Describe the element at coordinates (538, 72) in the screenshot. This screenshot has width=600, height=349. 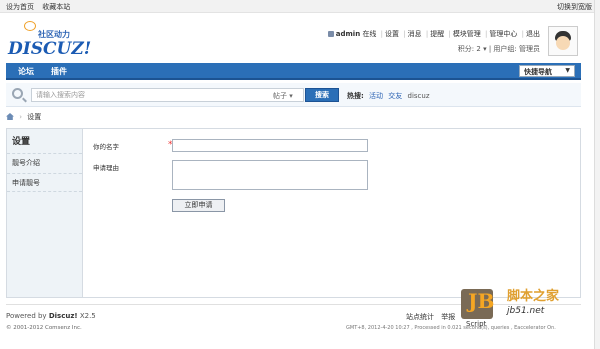
I see `quick-nav-label: 快捷导航` at that location.